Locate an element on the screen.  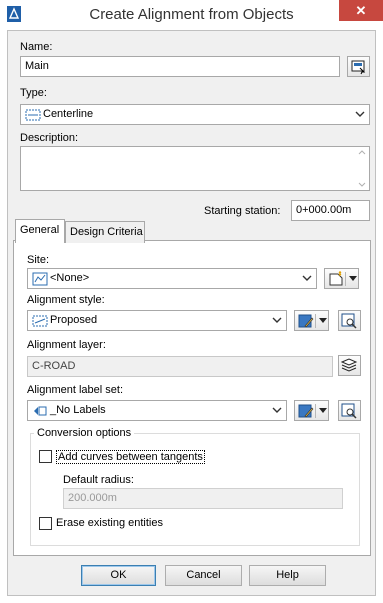
preview-style-button is located at coordinates (349, 320).